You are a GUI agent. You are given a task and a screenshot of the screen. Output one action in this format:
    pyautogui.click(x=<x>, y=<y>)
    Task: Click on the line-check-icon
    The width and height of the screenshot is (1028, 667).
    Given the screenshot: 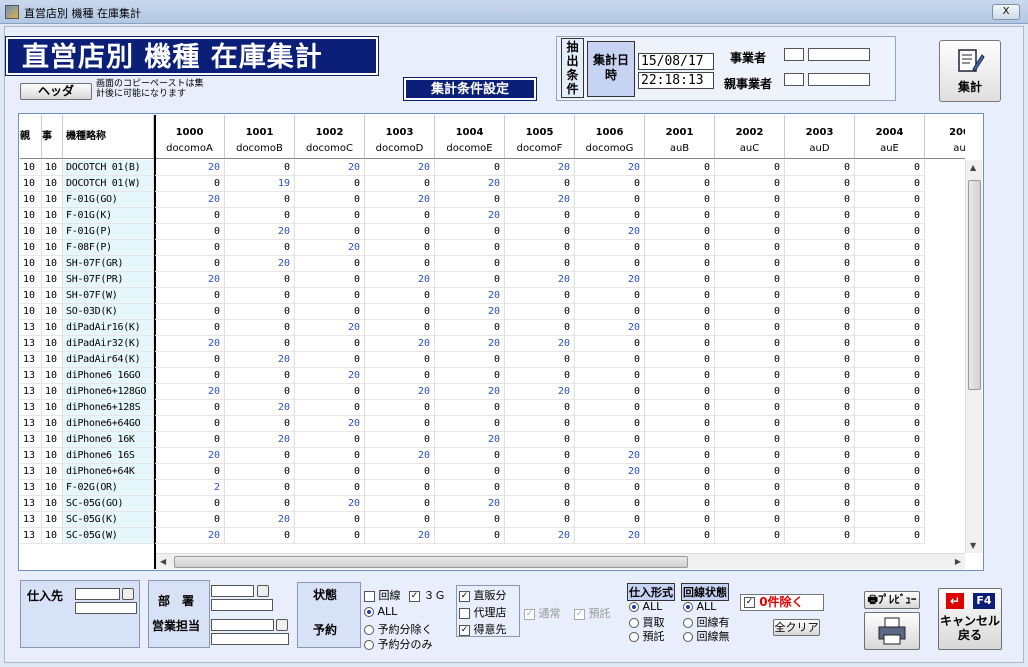 What is the action you would take?
    pyautogui.click(x=369, y=596)
    